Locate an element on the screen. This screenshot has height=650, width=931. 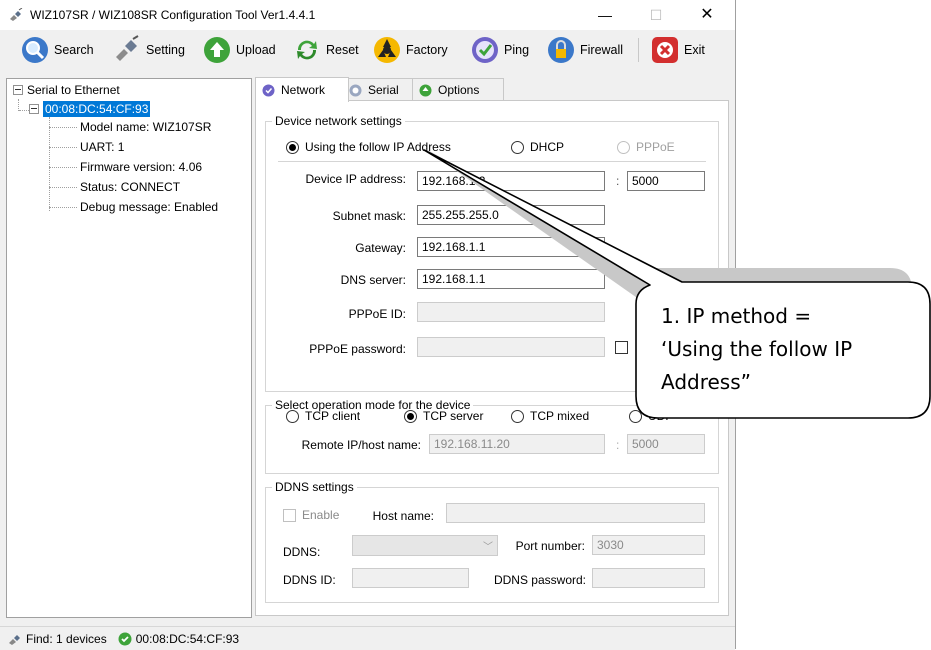
radio-tcp-client: TCP client is located at coordinates (323, 416).